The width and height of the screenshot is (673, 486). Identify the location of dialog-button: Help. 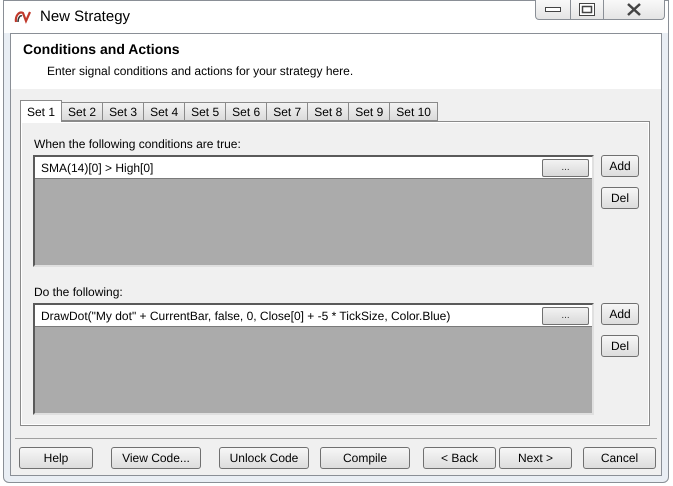
(56, 458).